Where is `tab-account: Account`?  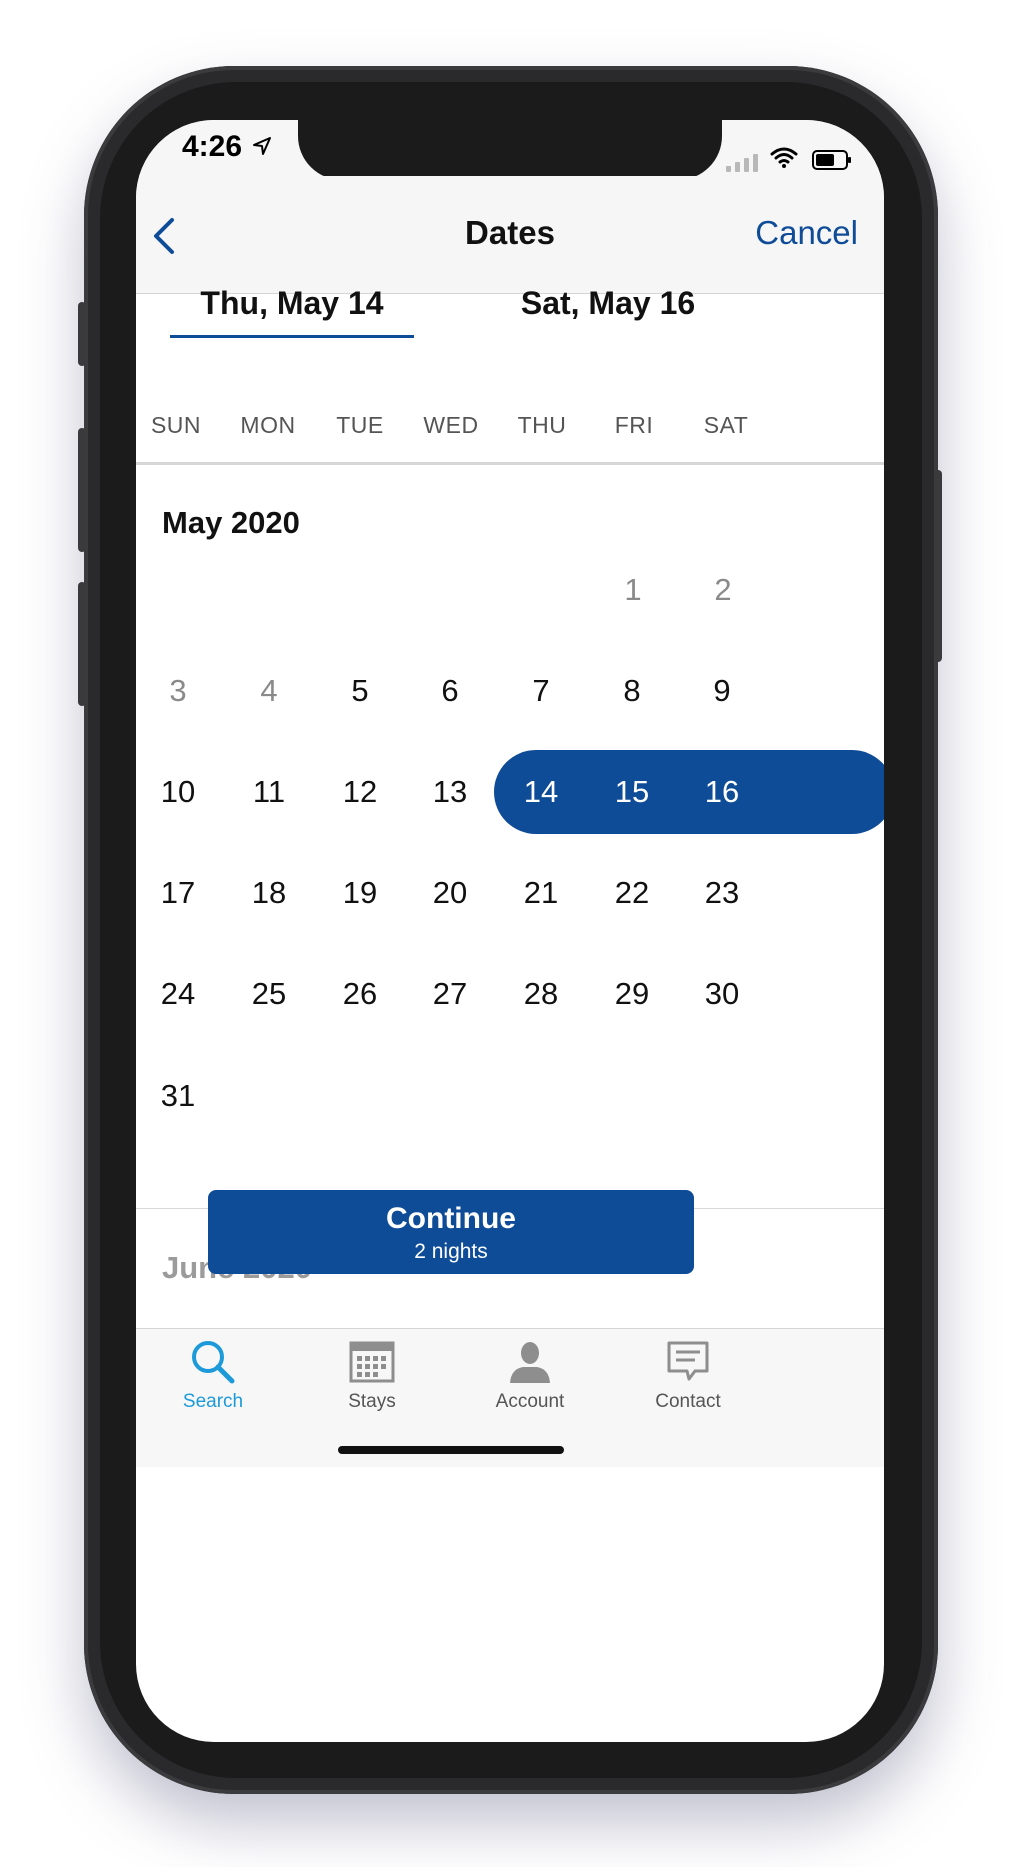
tab-account: Account is located at coordinates (530, 1384).